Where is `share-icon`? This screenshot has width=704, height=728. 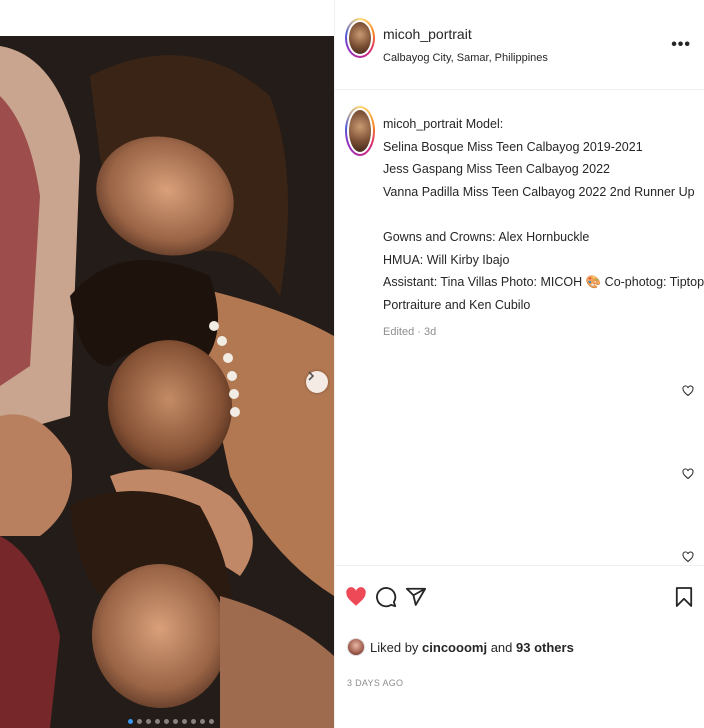
share-icon is located at coordinates (416, 597).